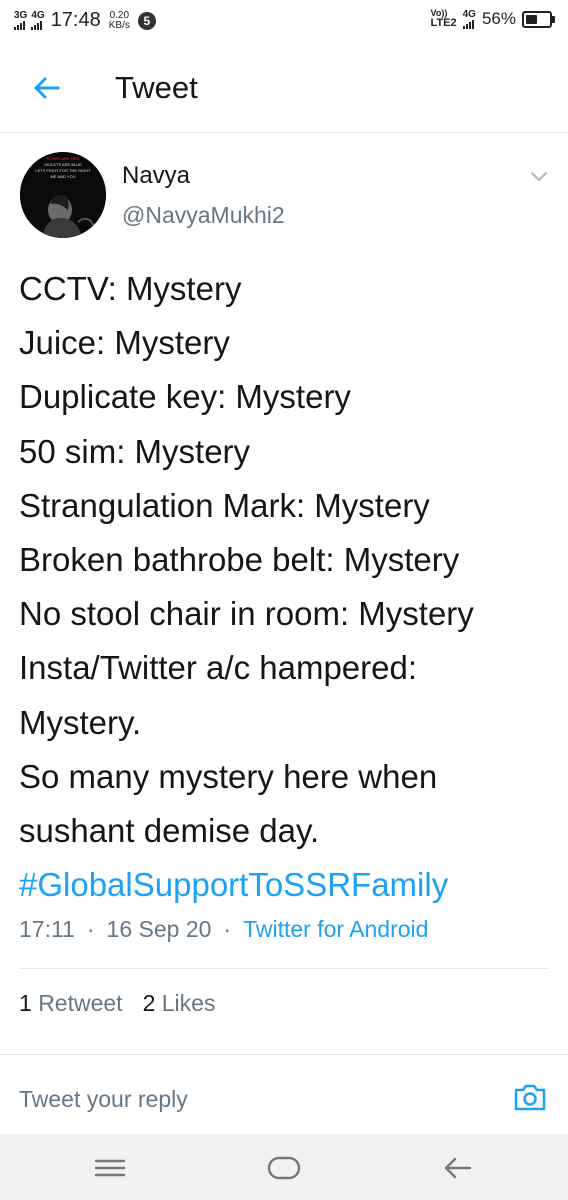  Describe the element at coordinates (531, 19) in the screenshot. I see `battery-fill` at that location.